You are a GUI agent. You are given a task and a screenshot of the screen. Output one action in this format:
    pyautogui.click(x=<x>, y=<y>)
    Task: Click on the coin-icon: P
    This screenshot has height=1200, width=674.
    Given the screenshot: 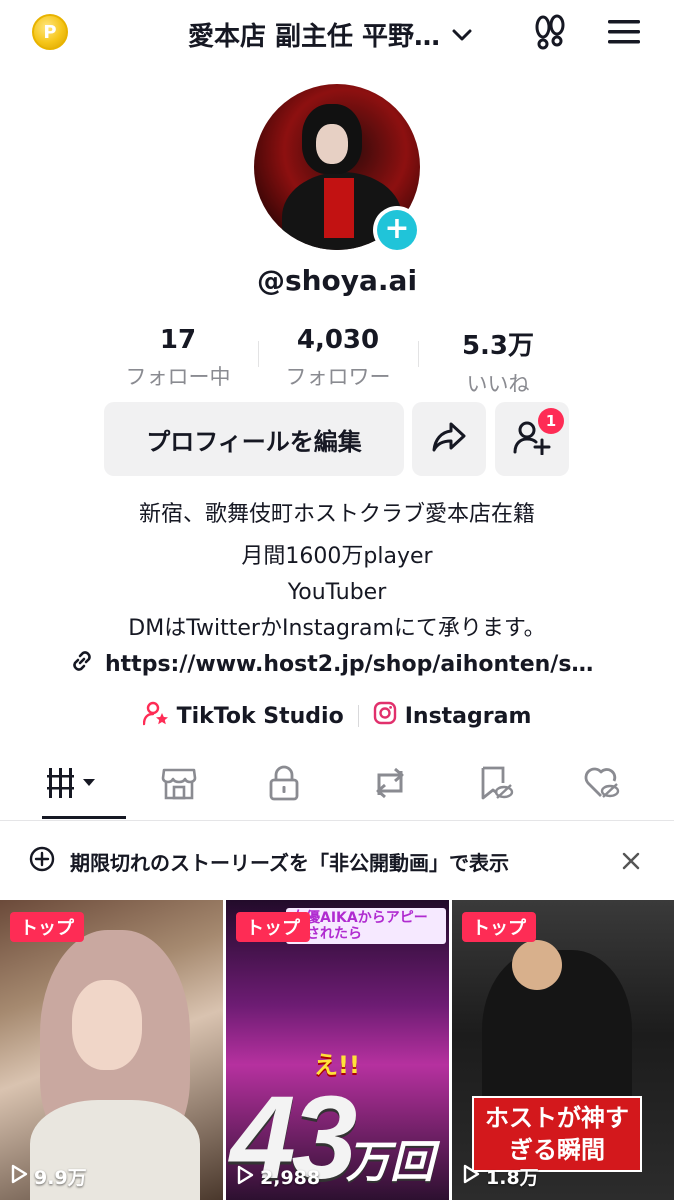 What is the action you would take?
    pyautogui.click(x=50, y=32)
    